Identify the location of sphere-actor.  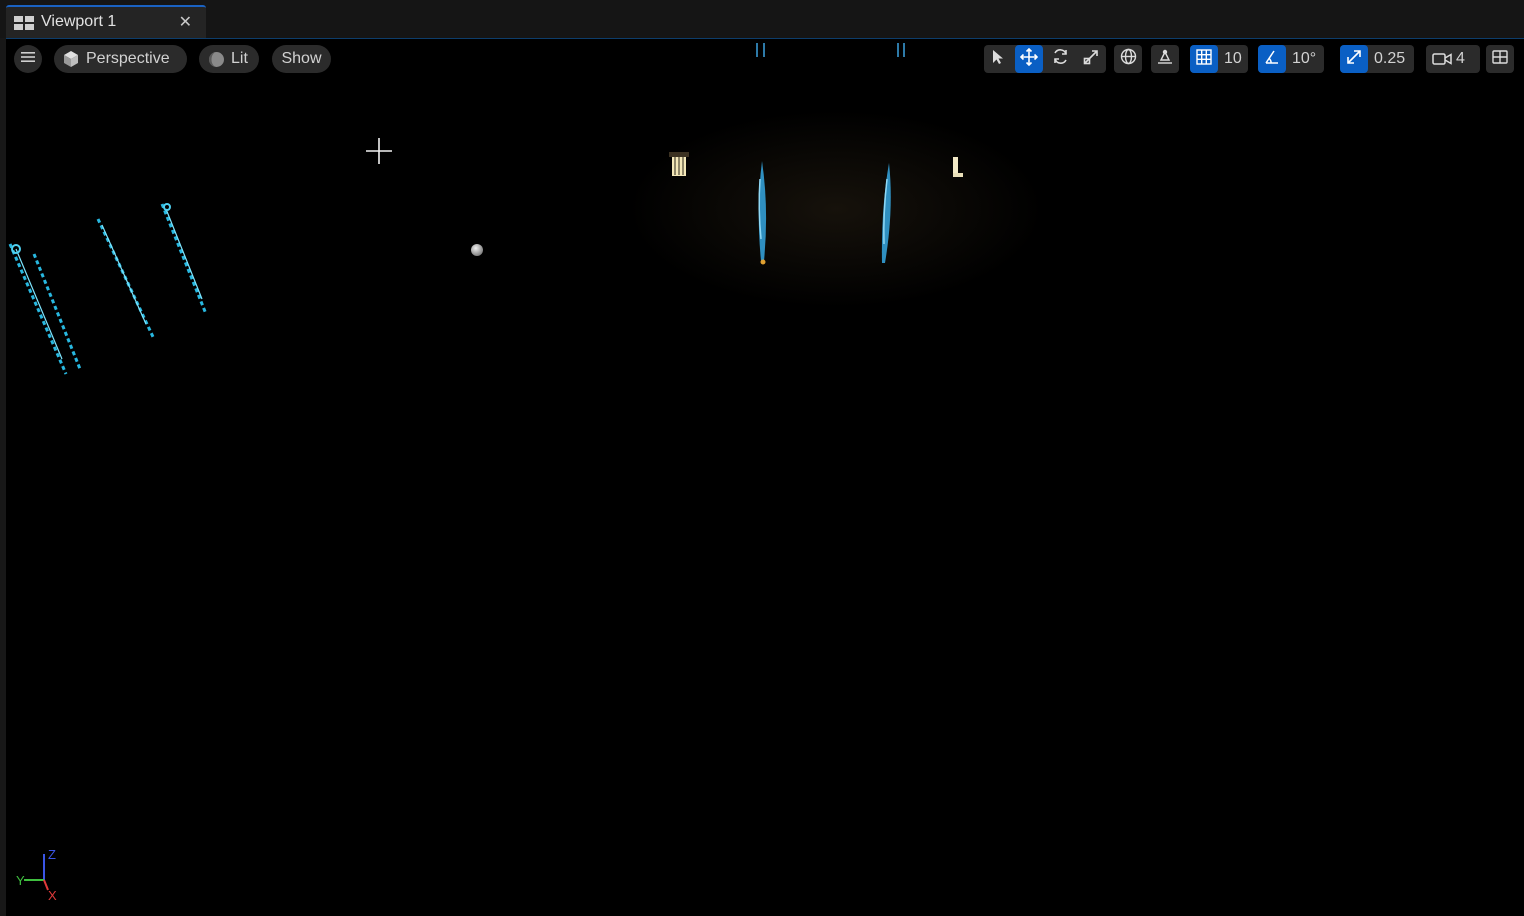
(477, 250).